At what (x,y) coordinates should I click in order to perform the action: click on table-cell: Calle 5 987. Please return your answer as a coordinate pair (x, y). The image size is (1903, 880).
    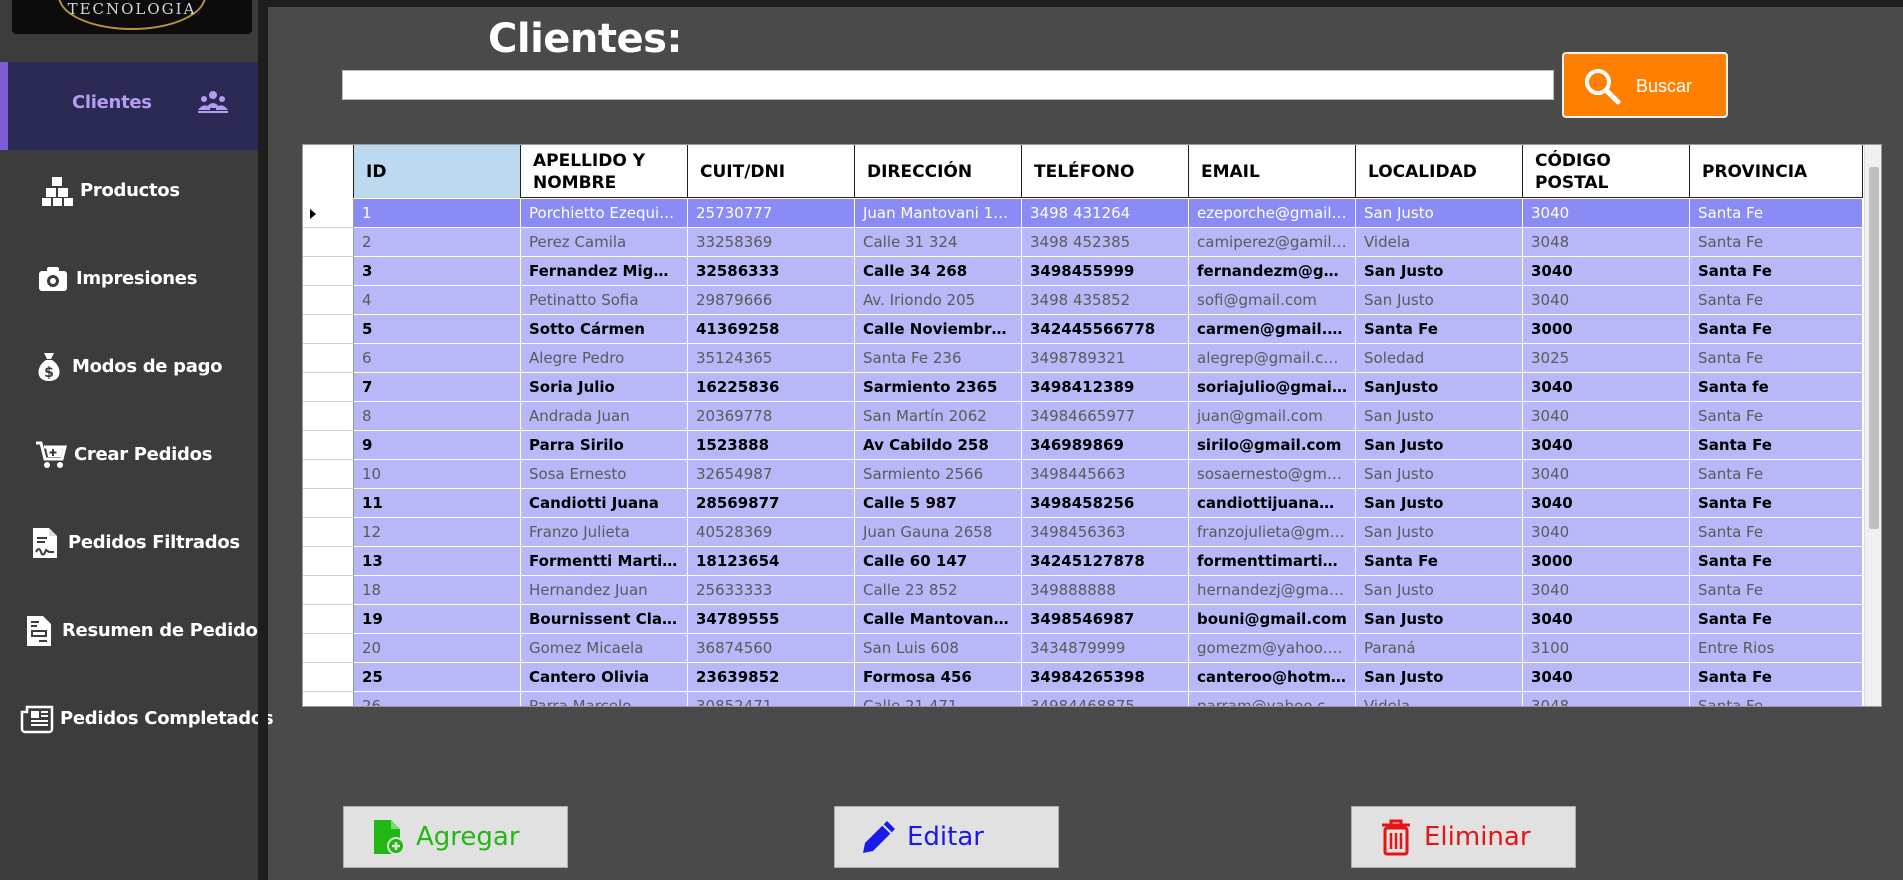
    Looking at the image, I should click on (938, 503).